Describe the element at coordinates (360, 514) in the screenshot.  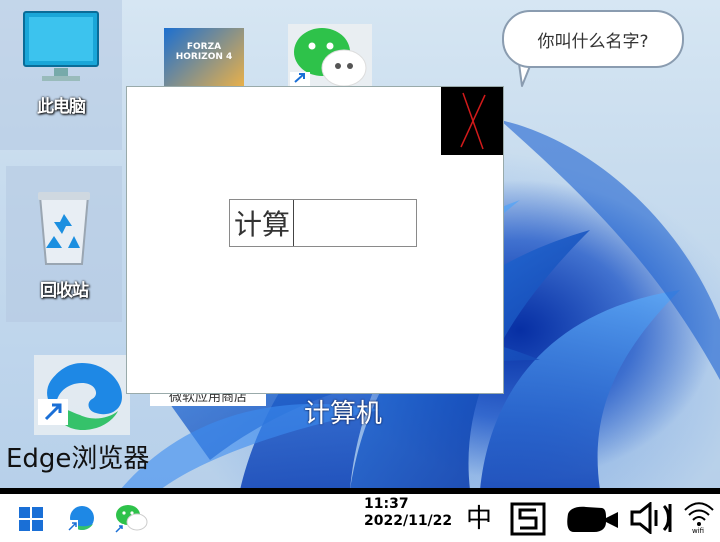
I see `taskbar: 11:37 2022/11/22 中 wifi` at that location.